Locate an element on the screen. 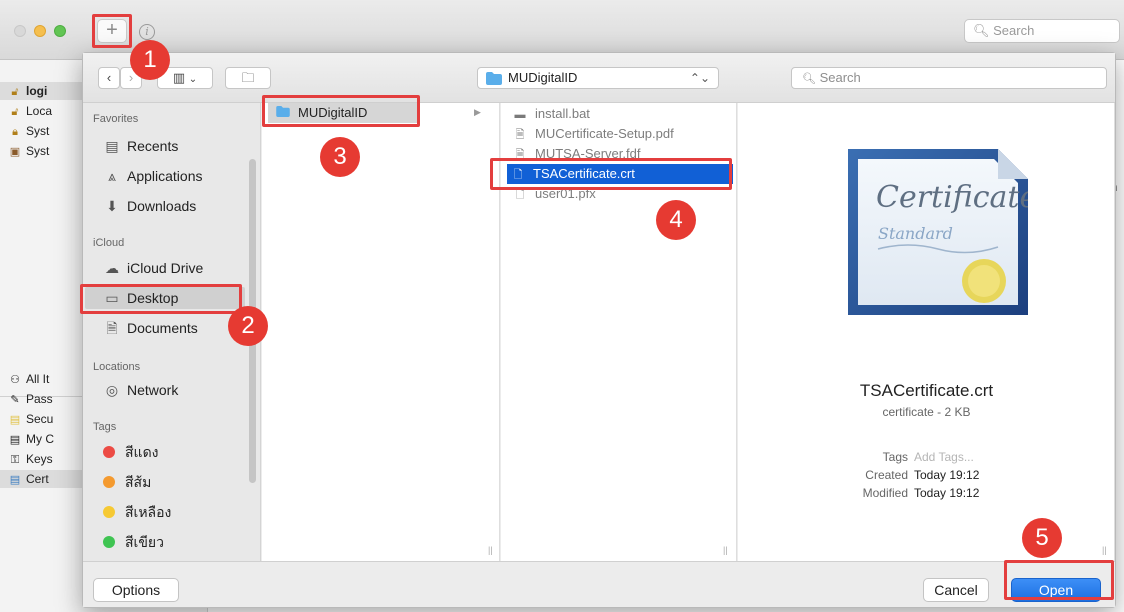 This screenshot has width=1124, height=612. keychain-item-local: 🔓︎ Loca is located at coordinates (30, 111).